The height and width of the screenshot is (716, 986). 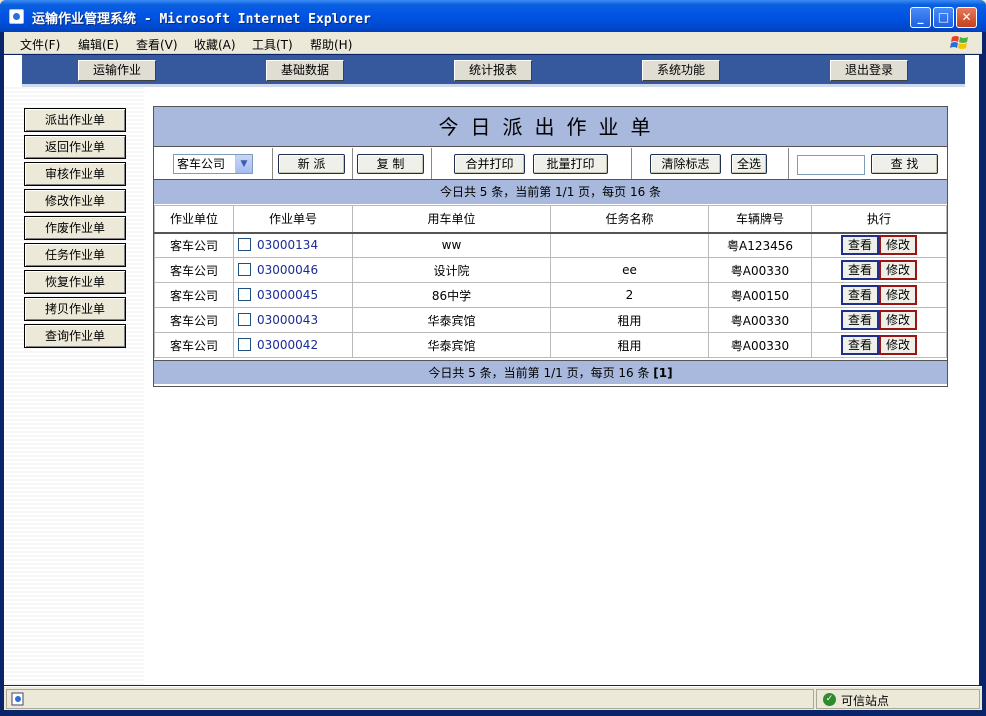 What do you see at coordinates (331, 44) in the screenshot?
I see `menu-help: 帮助(H)` at bounding box center [331, 44].